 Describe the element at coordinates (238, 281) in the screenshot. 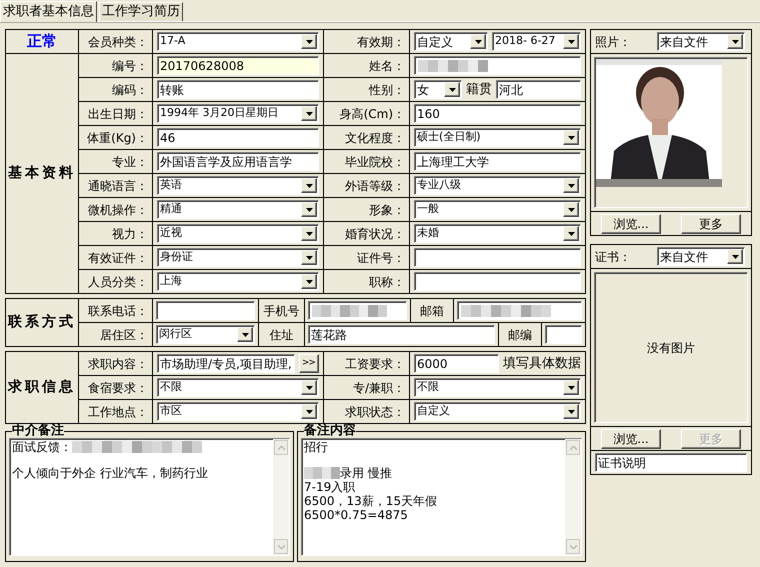

I see `dropdown: 上海` at that location.